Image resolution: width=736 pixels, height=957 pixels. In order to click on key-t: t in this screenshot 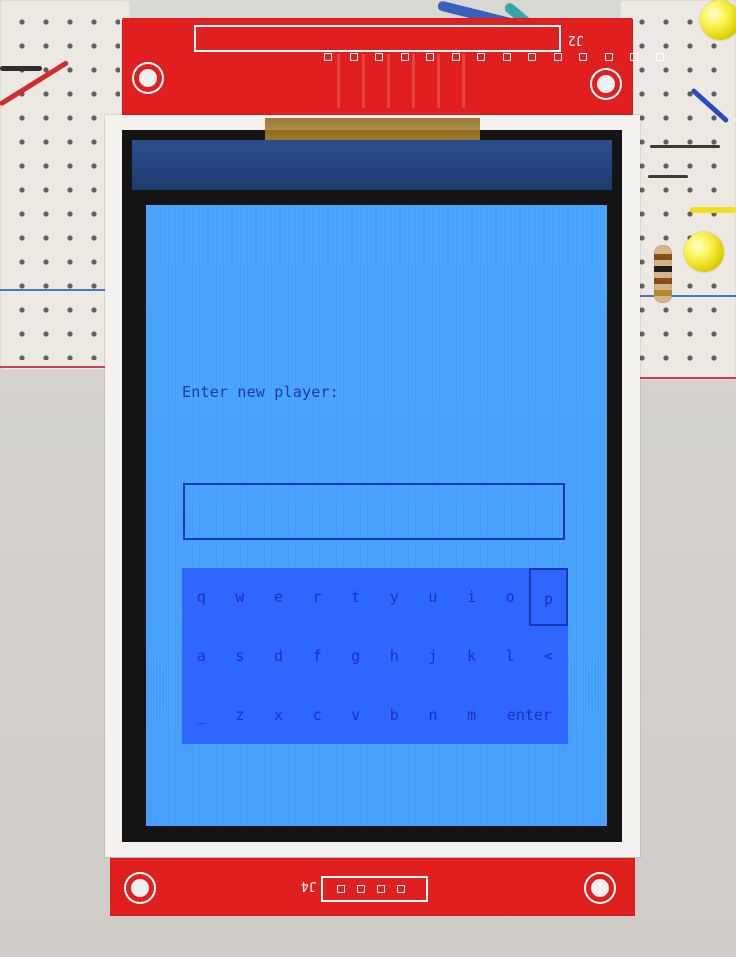, I will do `click(355, 597)`.